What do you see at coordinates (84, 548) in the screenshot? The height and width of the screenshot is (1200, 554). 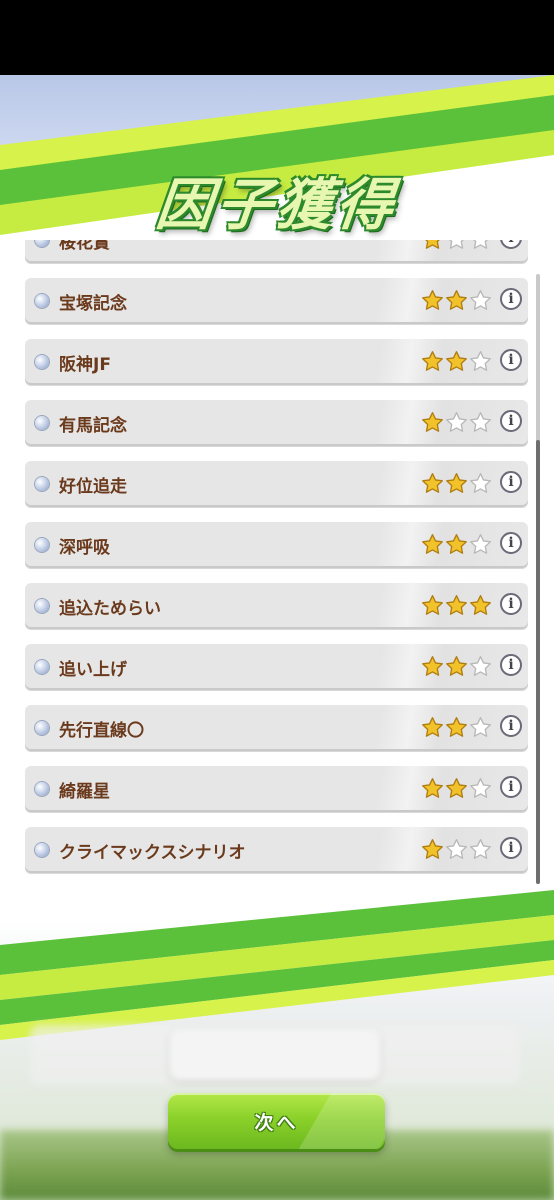 I see `factor-name: 深呼吸` at bounding box center [84, 548].